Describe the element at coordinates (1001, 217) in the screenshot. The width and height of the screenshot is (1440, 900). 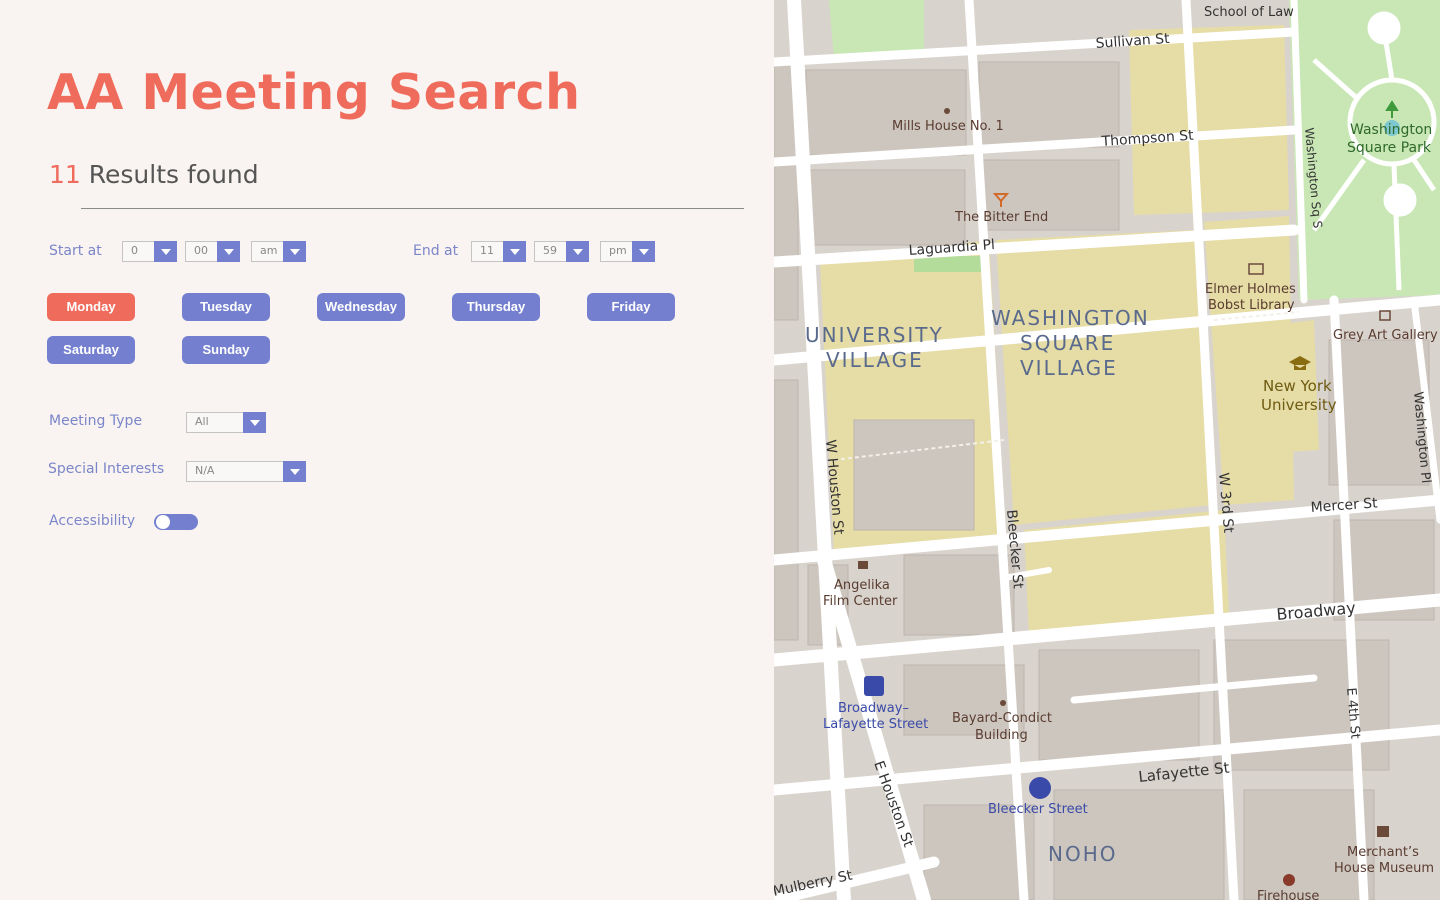
I see `poi-label: The Bitter End` at that location.